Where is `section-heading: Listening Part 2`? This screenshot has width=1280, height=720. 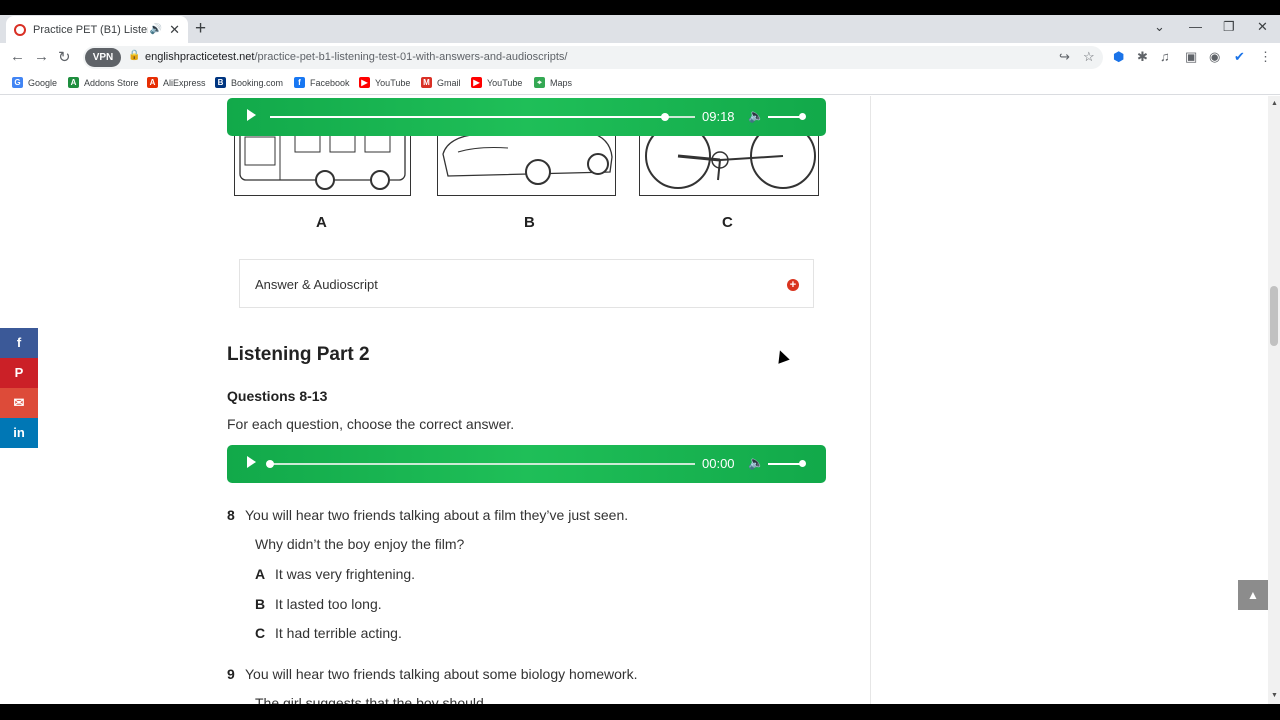
section-heading: Listening Part 2 is located at coordinates (298, 354).